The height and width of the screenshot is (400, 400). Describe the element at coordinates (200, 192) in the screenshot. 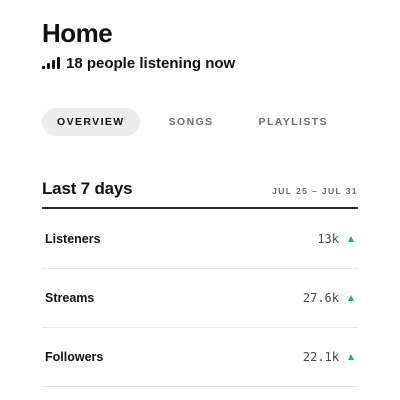

I see `summary-header: Last 7 days JUL 25 – JUL 31` at that location.